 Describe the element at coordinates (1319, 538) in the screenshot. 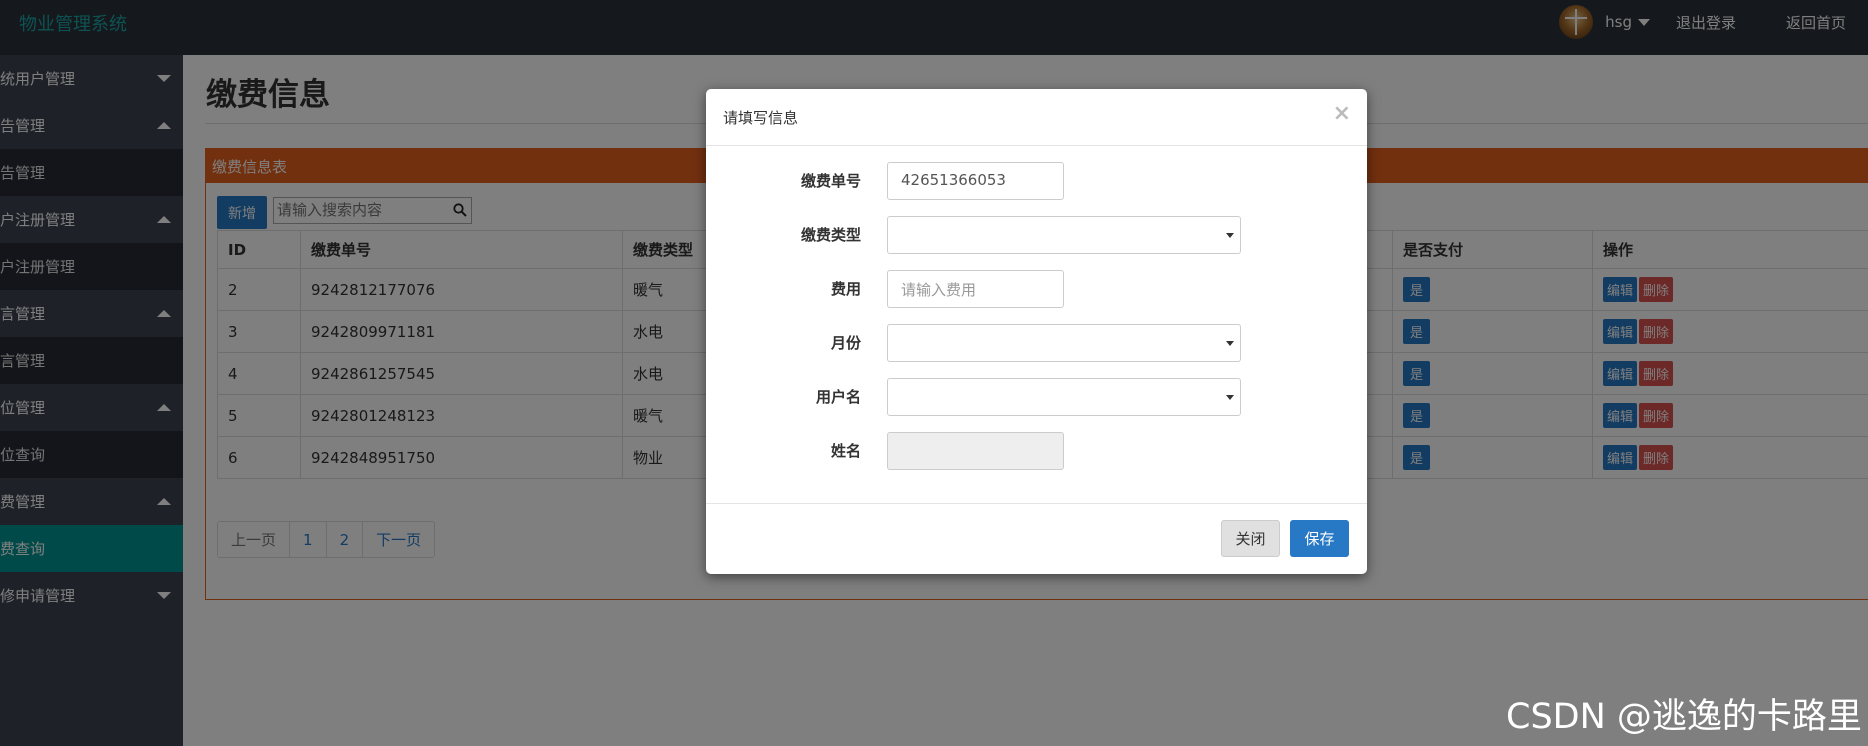

I see `save-button: 保存` at that location.